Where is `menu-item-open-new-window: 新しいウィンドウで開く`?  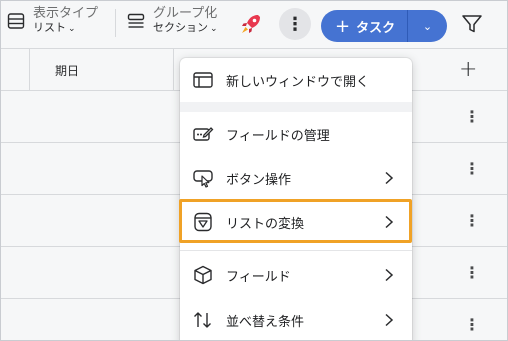 menu-item-open-new-window: 新しいウィンドウで開く is located at coordinates (296, 80).